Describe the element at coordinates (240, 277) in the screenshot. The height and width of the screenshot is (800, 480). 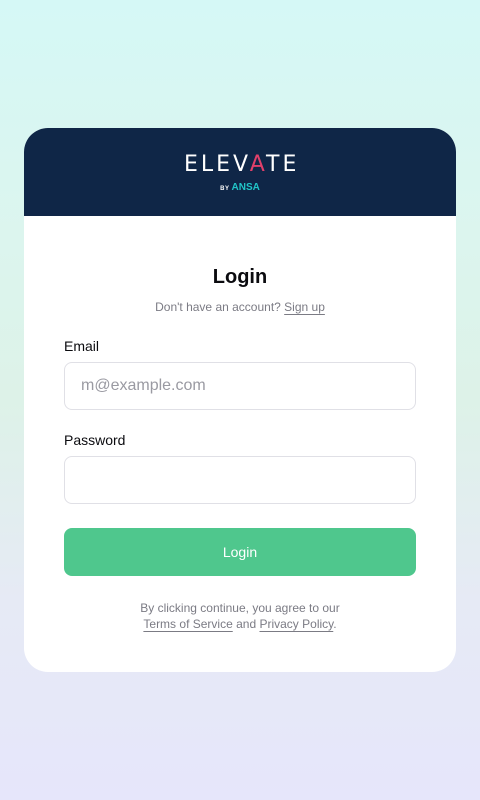
I see `page-title: Login` at that location.